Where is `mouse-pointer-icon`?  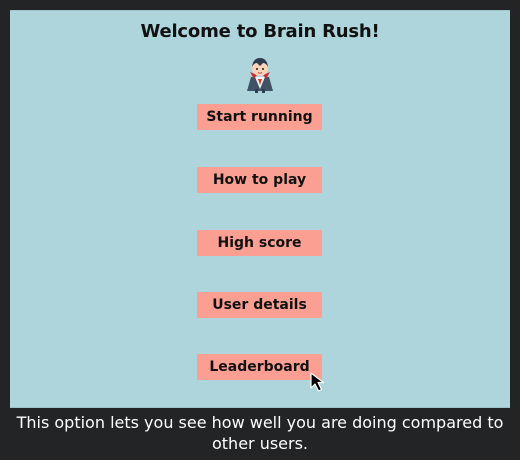 mouse-pointer-icon is located at coordinates (317, 382).